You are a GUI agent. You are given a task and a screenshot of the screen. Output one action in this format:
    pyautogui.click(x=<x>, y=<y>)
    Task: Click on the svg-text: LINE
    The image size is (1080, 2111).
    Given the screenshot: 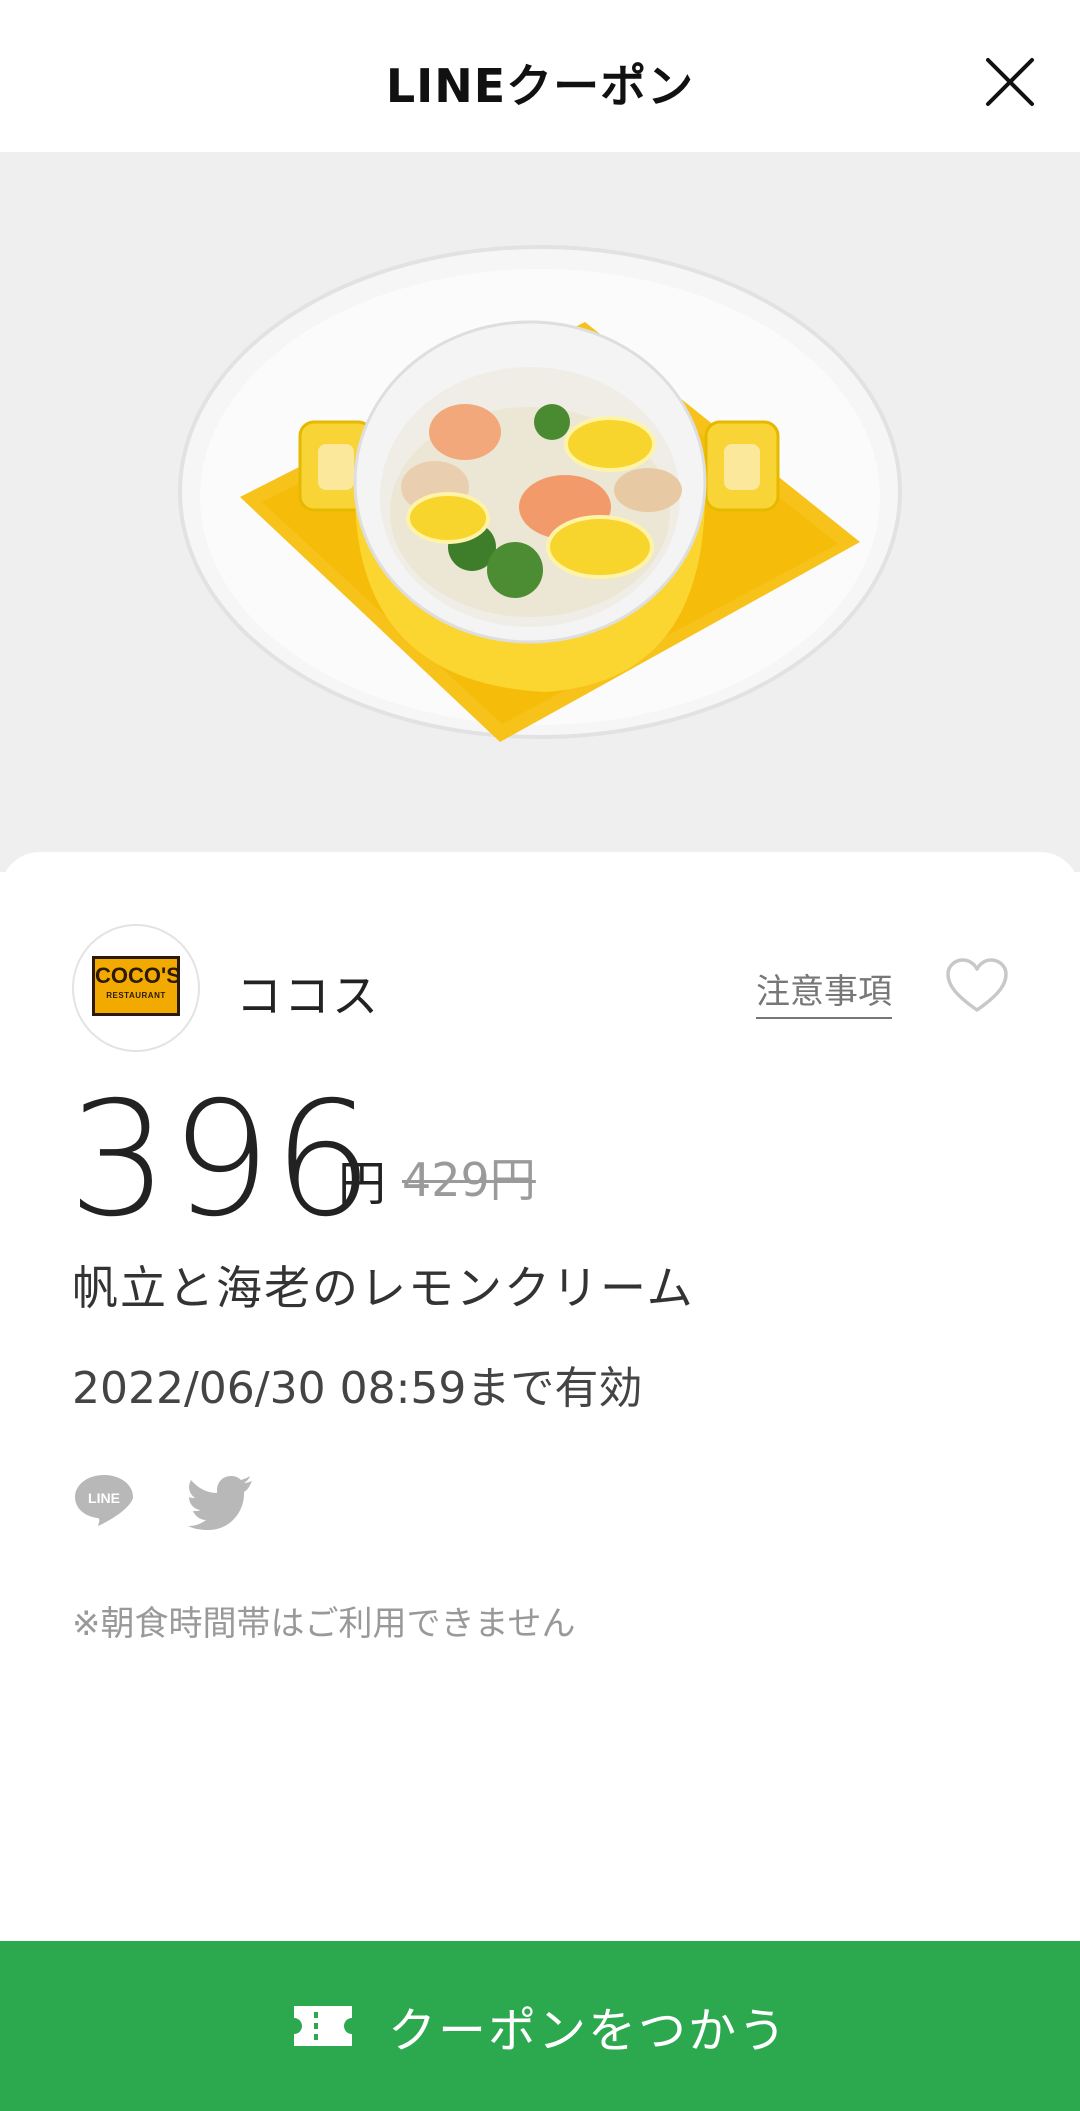 What is the action you would take?
    pyautogui.click(x=104, y=1498)
    